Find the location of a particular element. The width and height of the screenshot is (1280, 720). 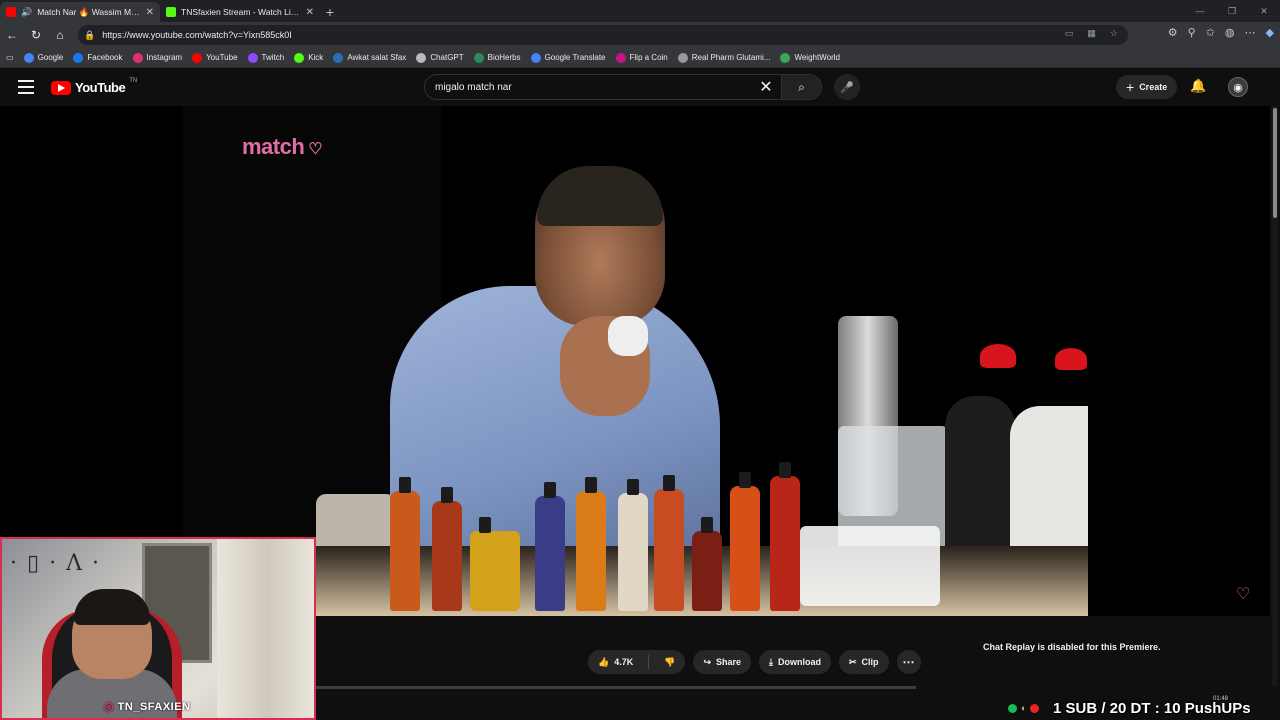

reader-icon: ▦ is located at coordinates (1091, 33).